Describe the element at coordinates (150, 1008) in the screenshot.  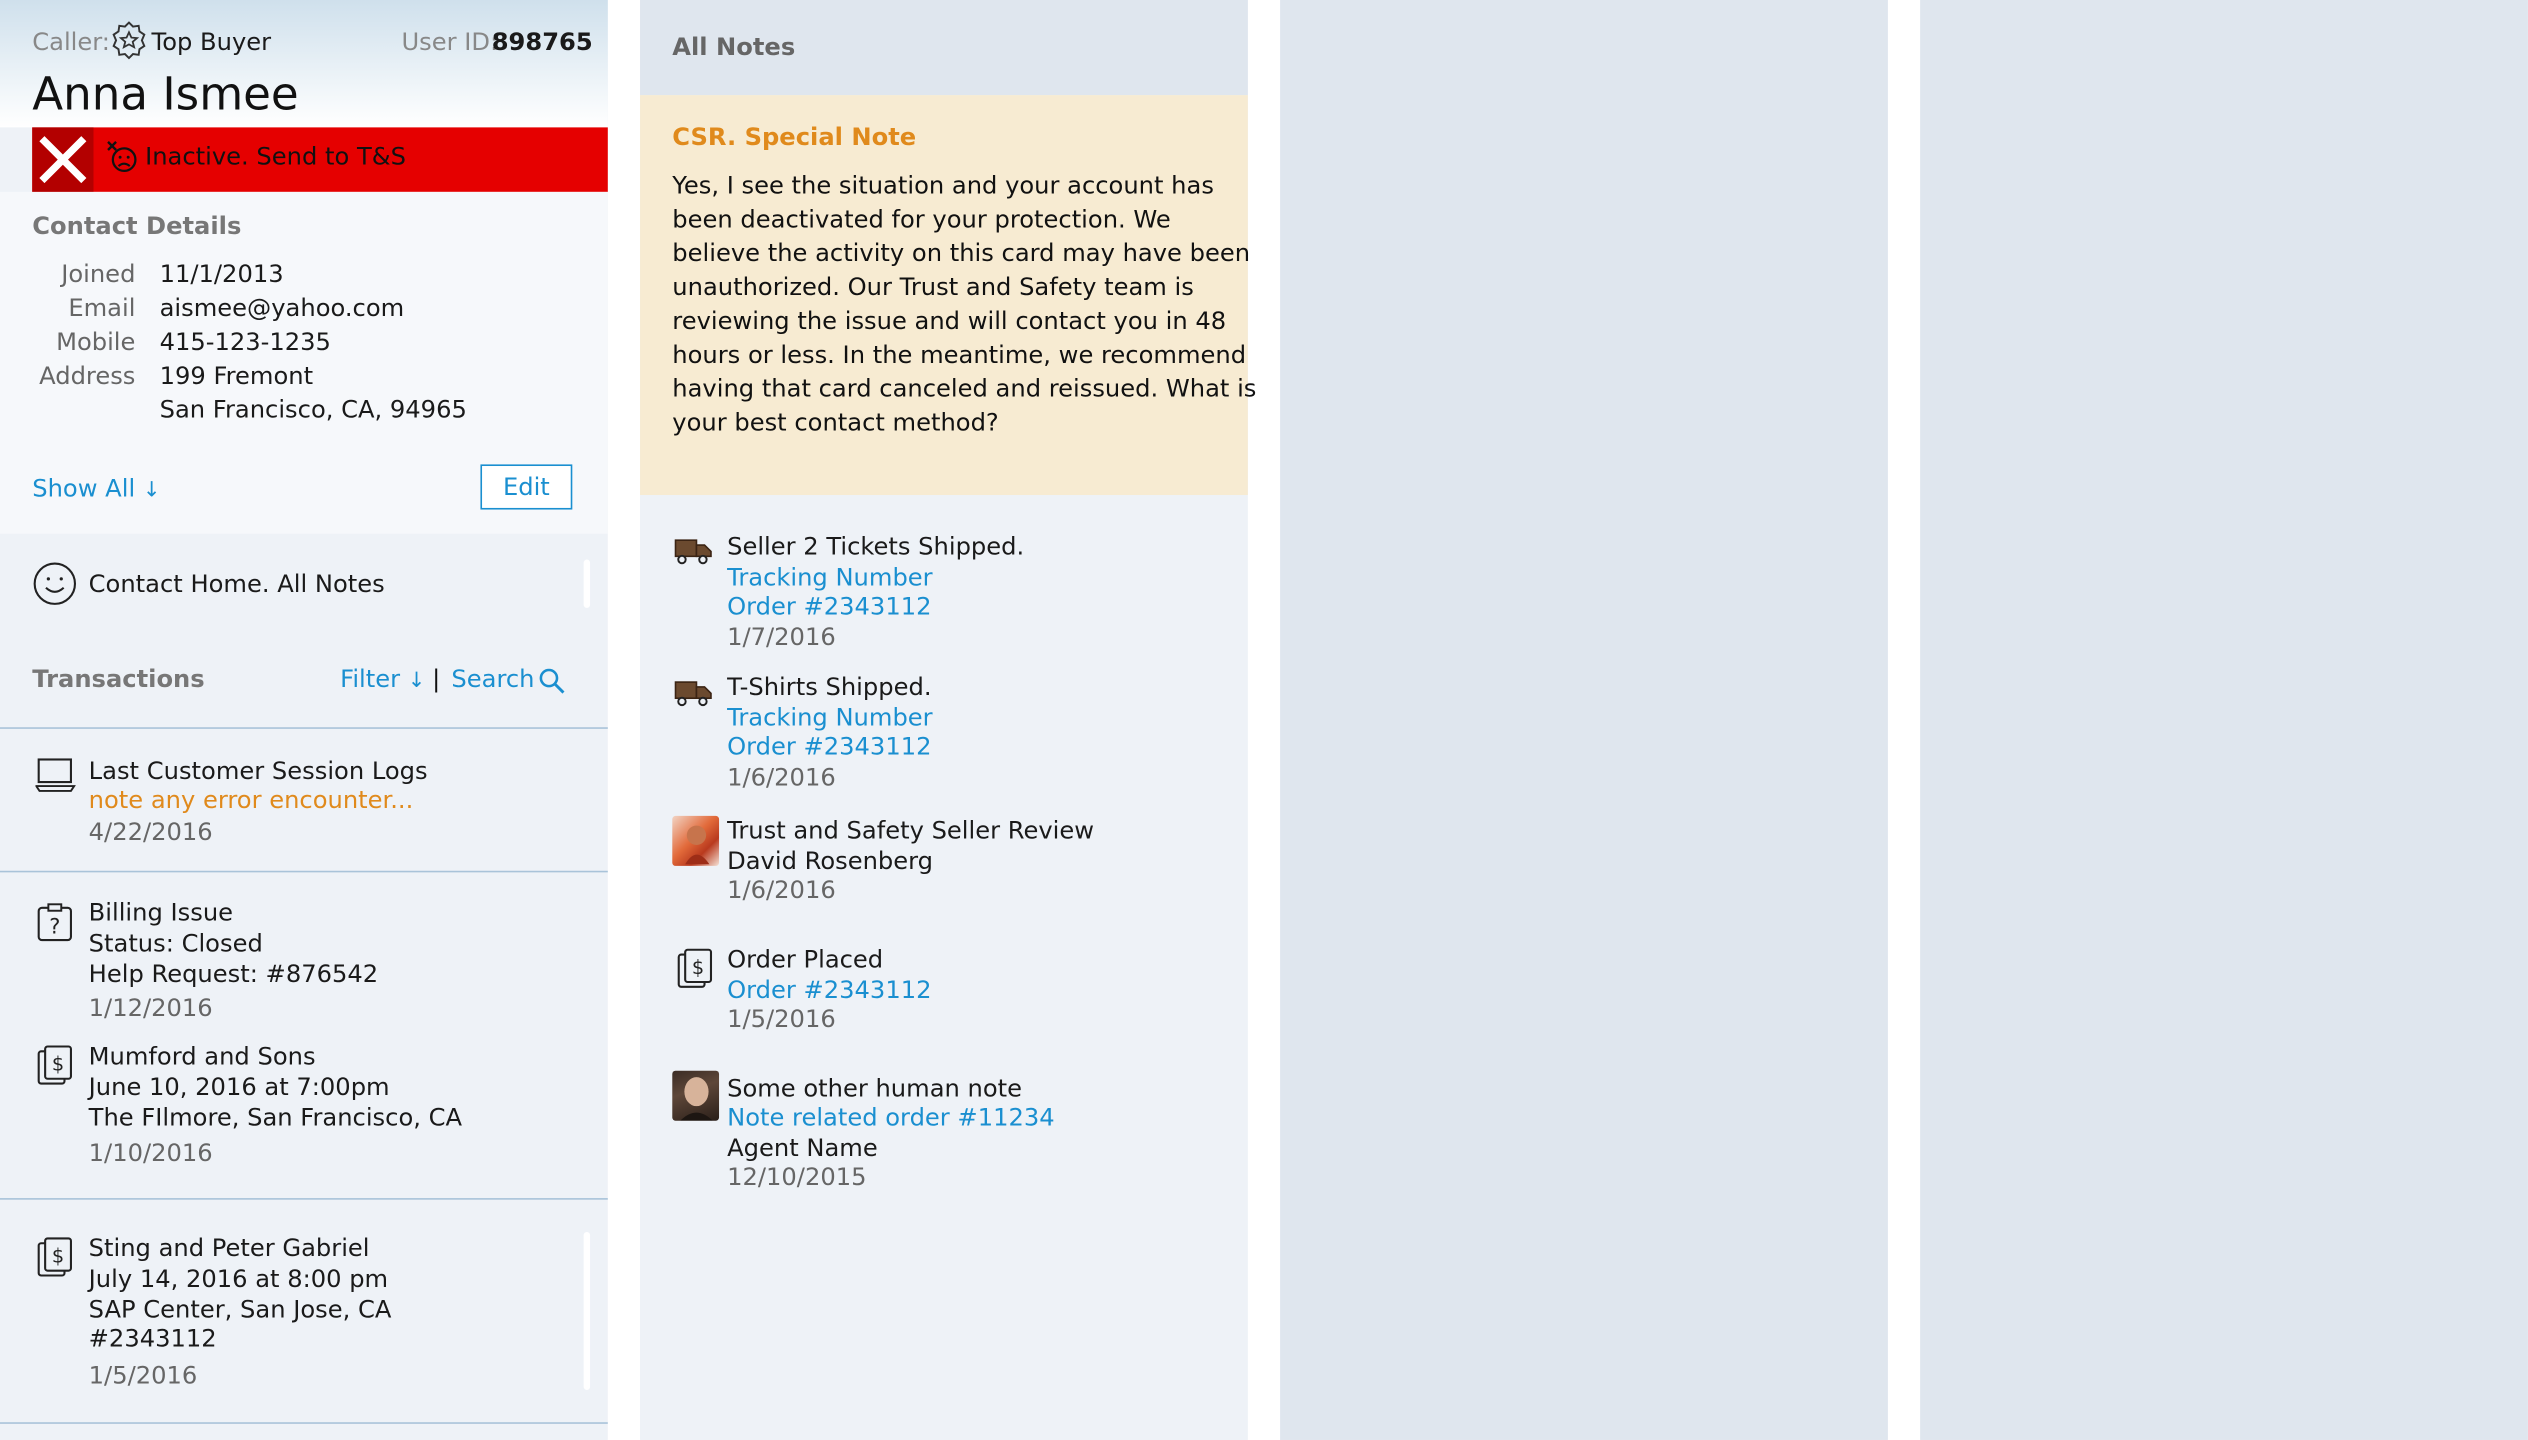
I see `billing-date: 1/12/2016` at that location.